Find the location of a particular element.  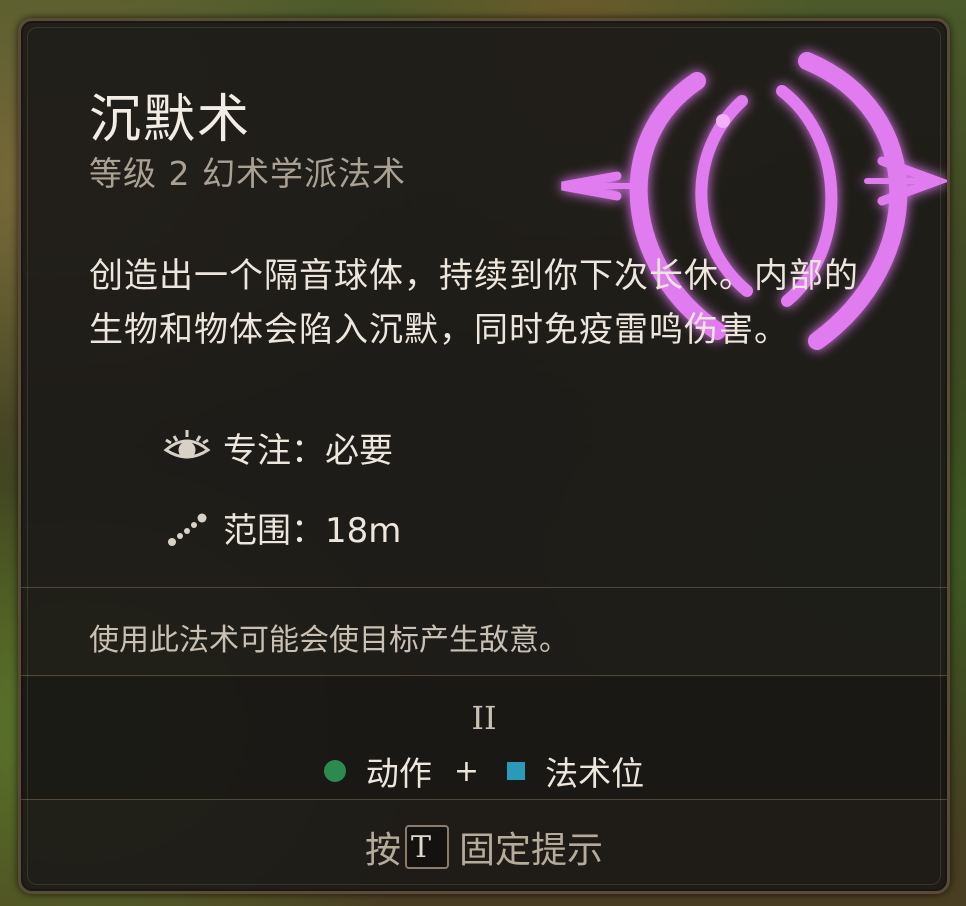

plus-sign: + is located at coordinates (466, 771).